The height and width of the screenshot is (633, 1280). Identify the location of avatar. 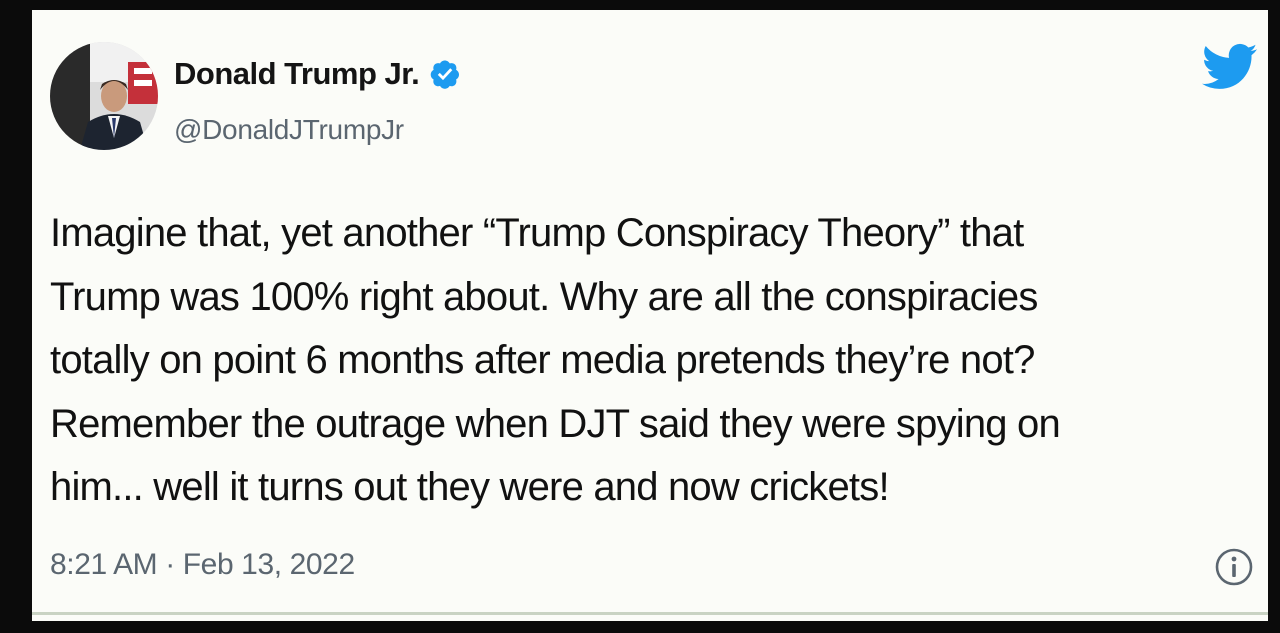
(104, 96).